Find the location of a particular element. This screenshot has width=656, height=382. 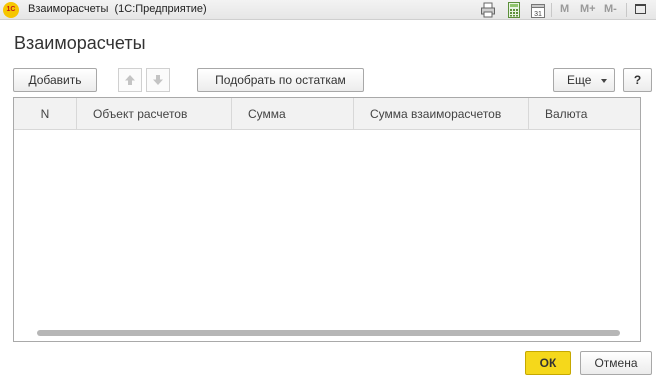

column-header-n: N is located at coordinates (45, 114).